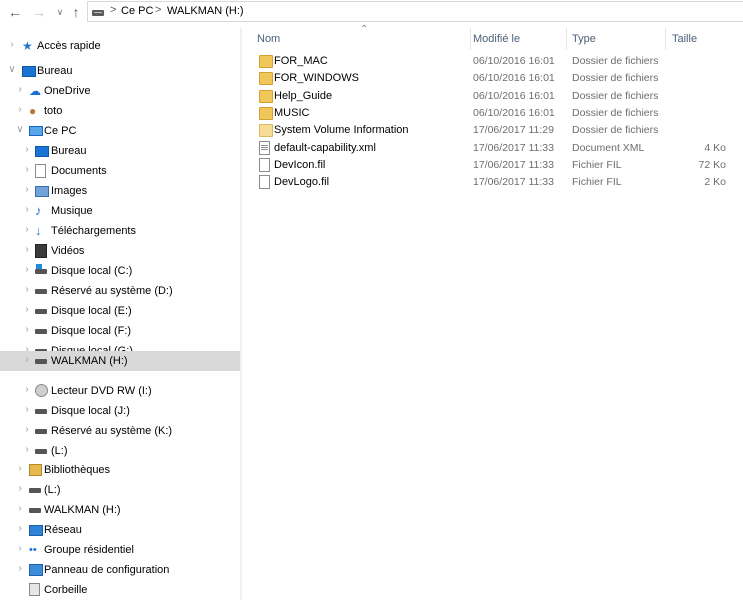 The width and height of the screenshot is (743, 600). Describe the element at coordinates (120, 271) in the screenshot. I see `sidebar-item-disque-local-c: › Disque local (C:)` at that location.